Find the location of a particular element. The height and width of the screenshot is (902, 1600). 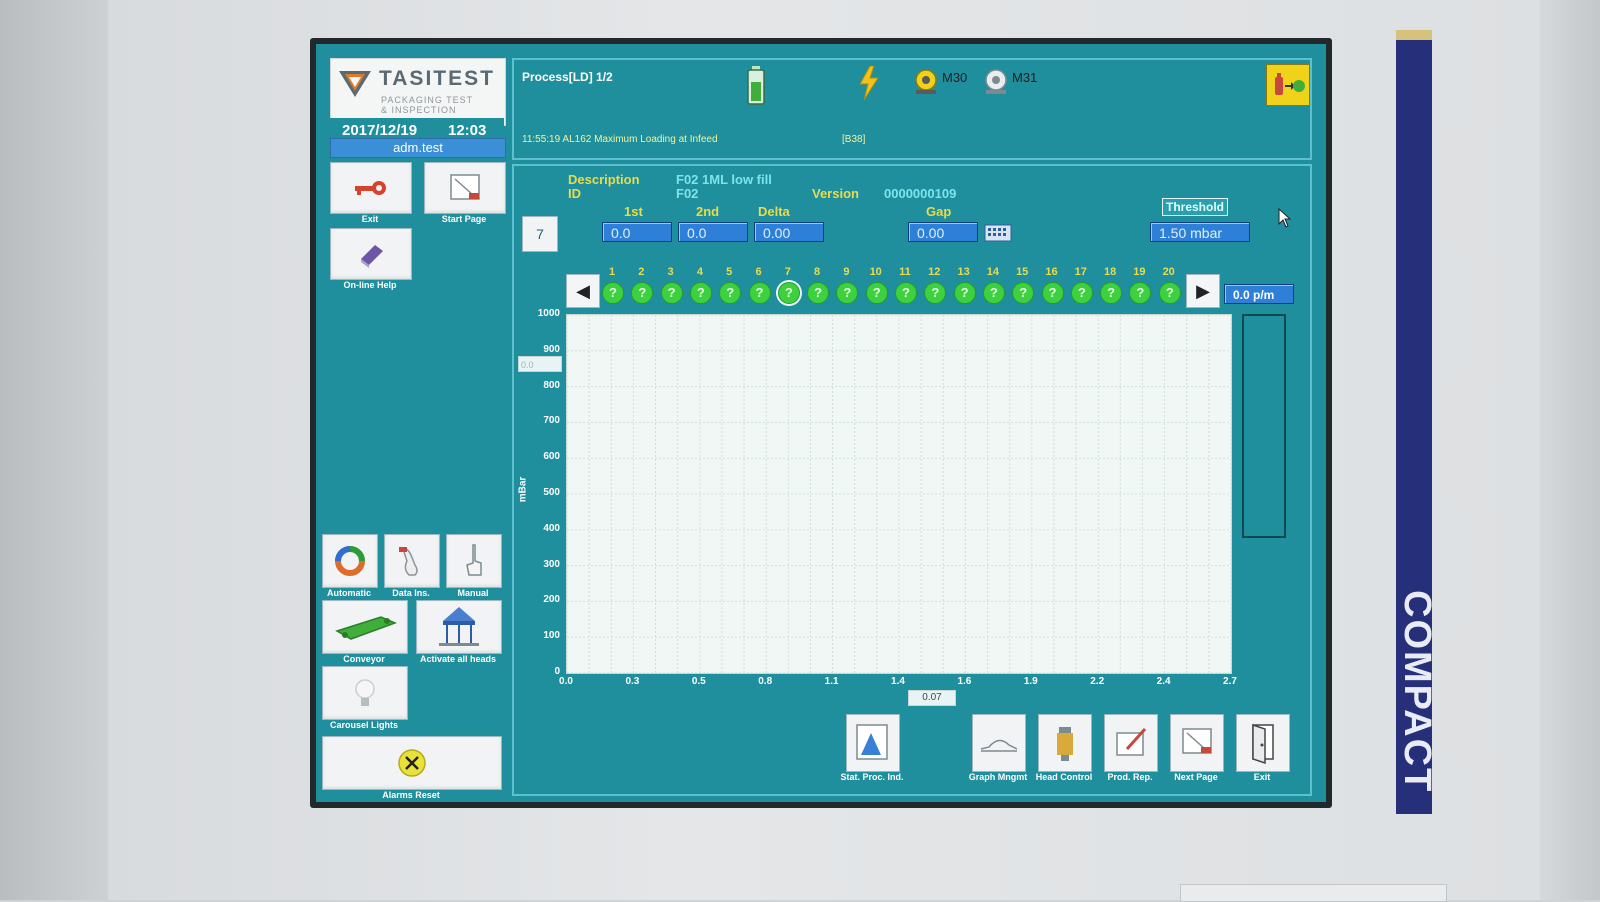

start-page-button is located at coordinates (465, 188).